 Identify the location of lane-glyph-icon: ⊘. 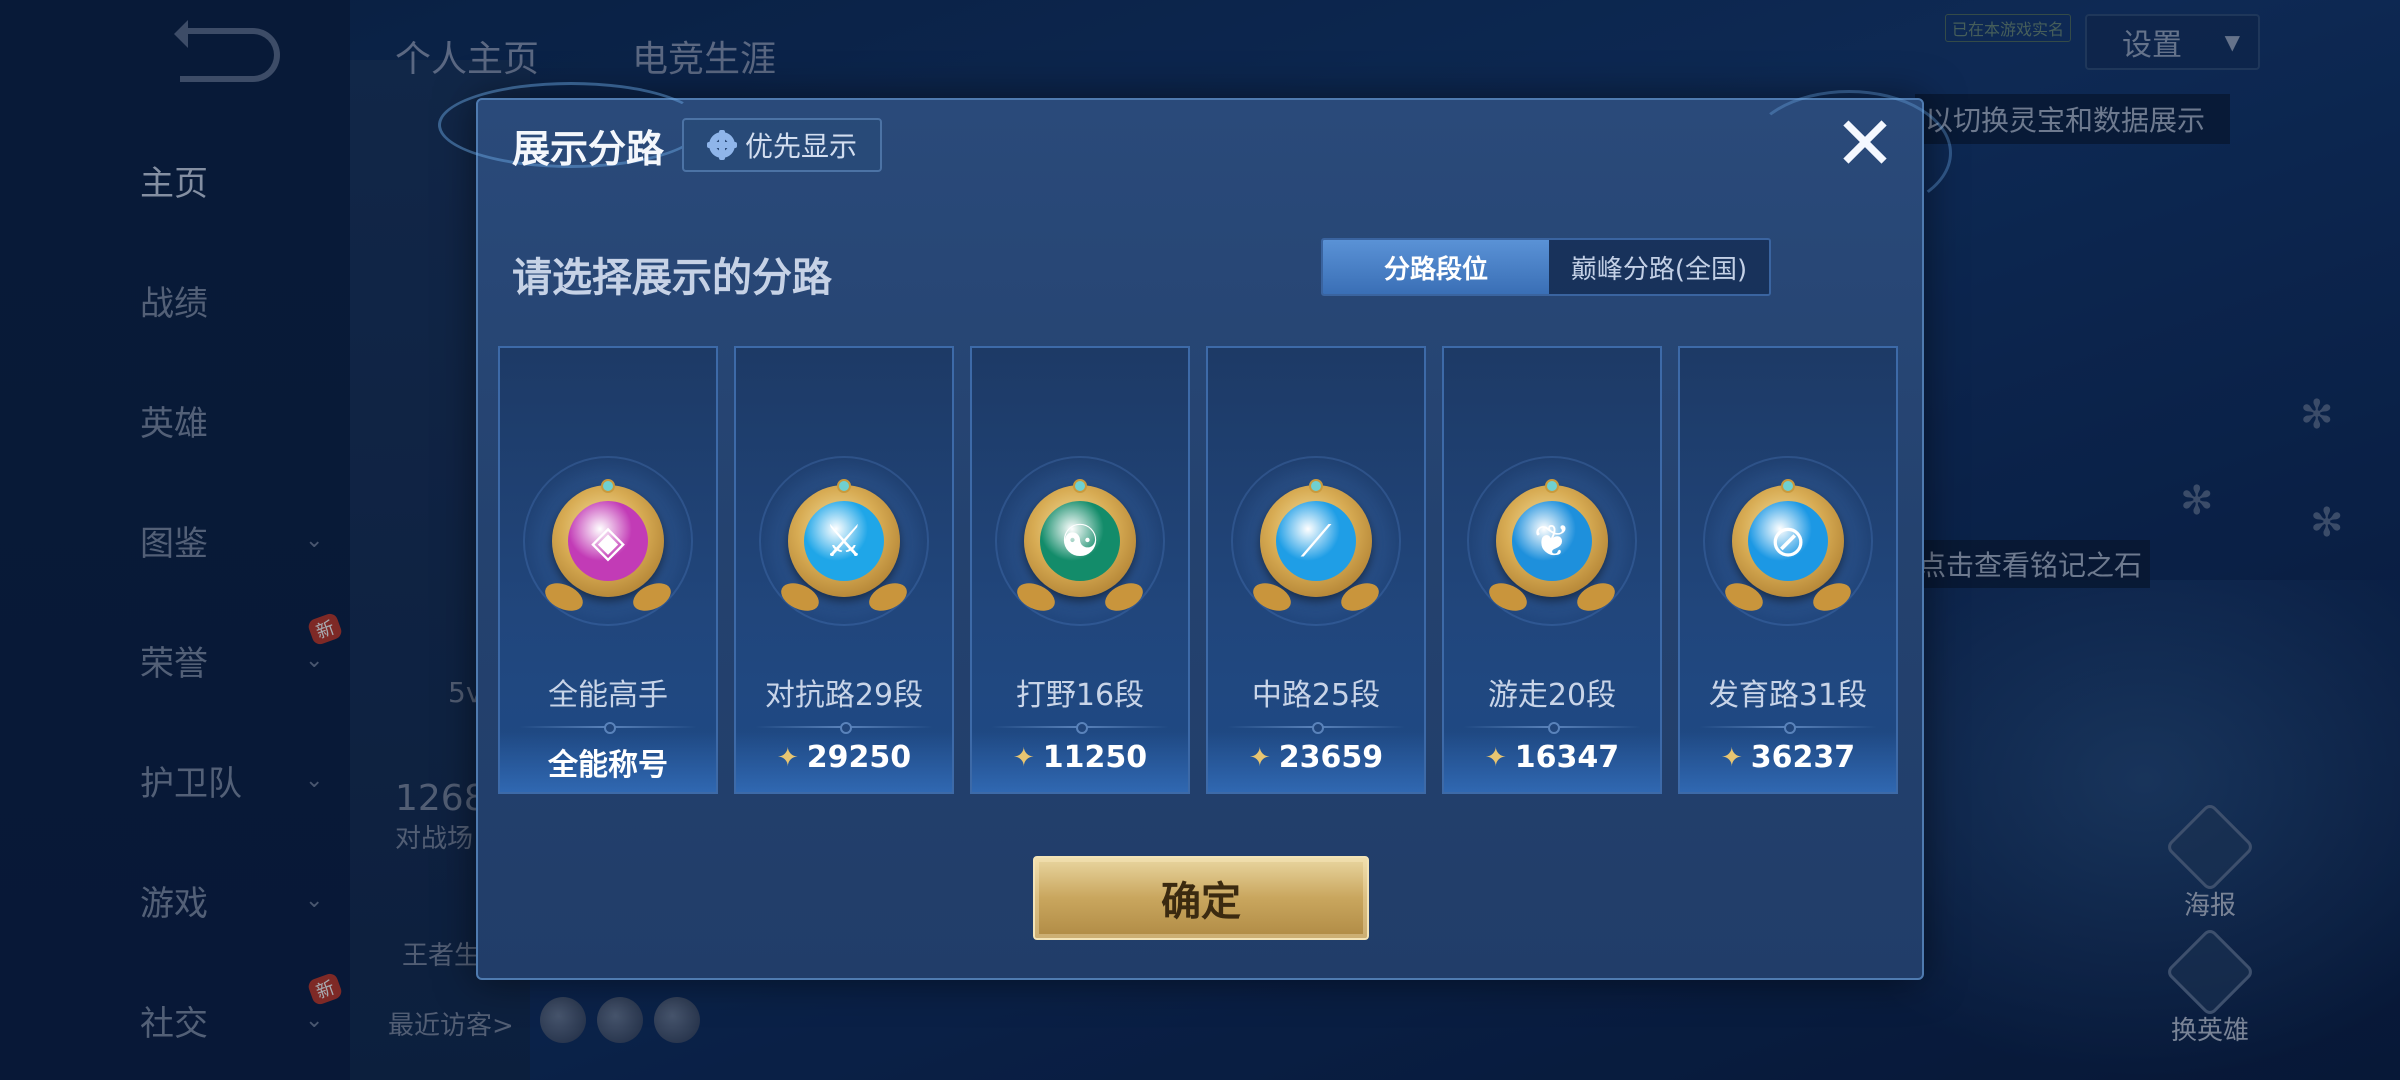
(1788, 541).